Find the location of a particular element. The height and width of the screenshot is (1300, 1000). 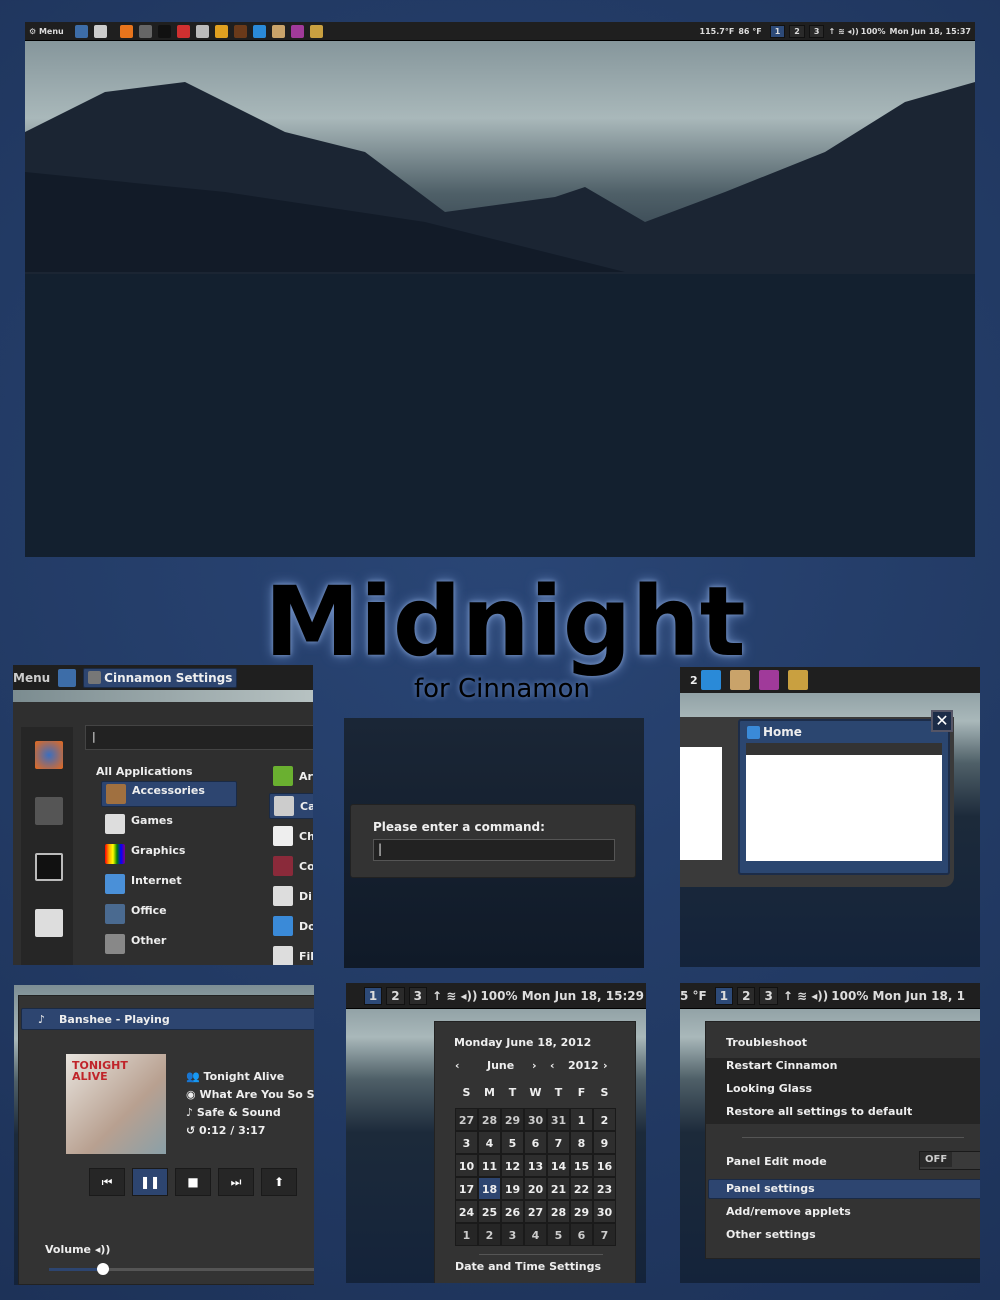

calendar-day: 12 is located at coordinates (512, 1165).